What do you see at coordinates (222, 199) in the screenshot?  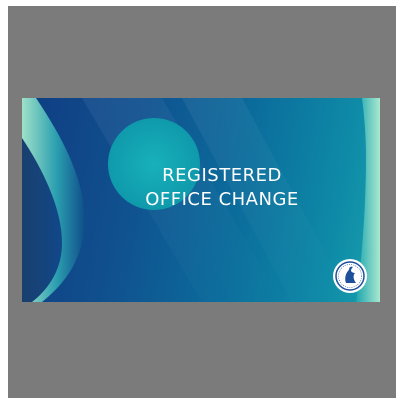 I see `banner-title-line-2: OFFICE CHANGE` at bounding box center [222, 199].